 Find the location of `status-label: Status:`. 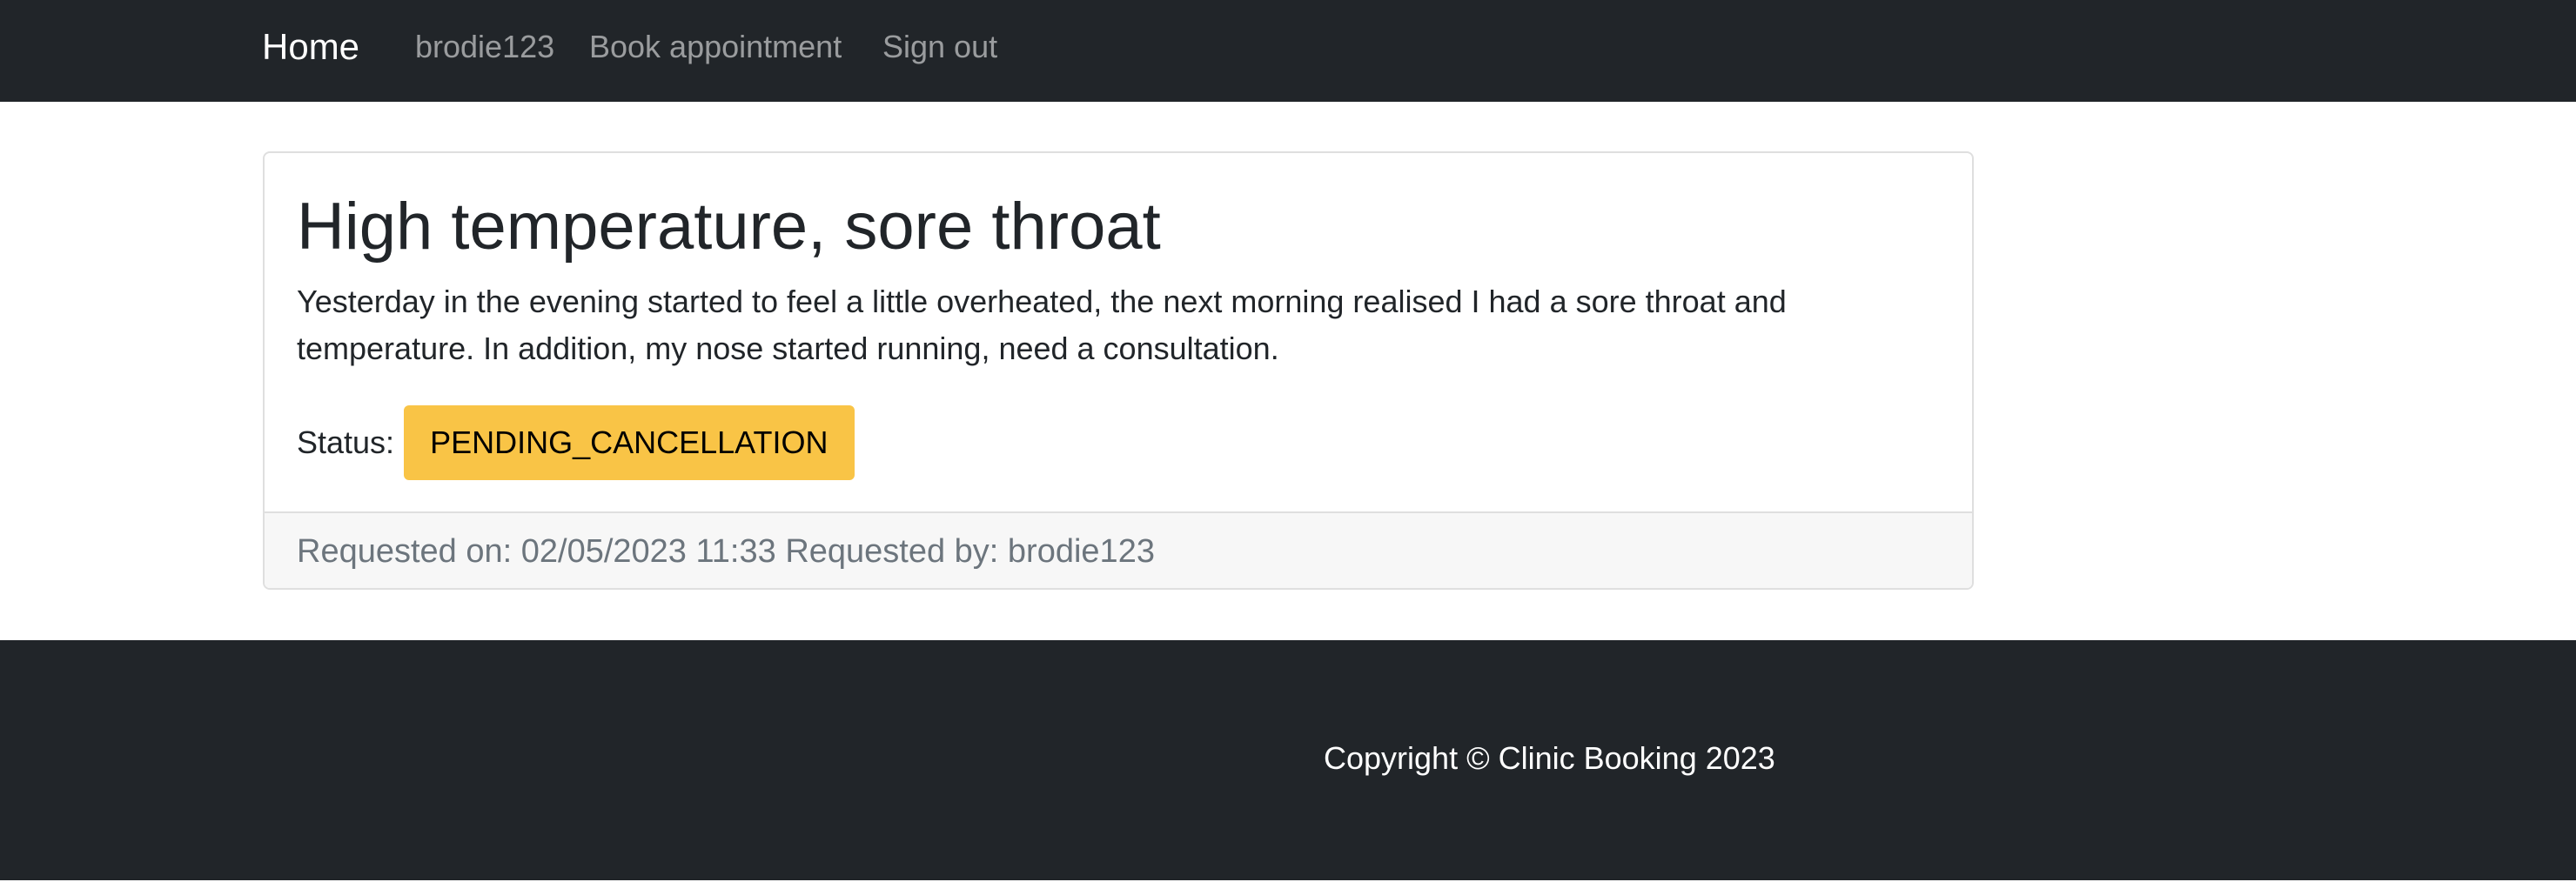

status-label: Status: is located at coordinates (346, 442).